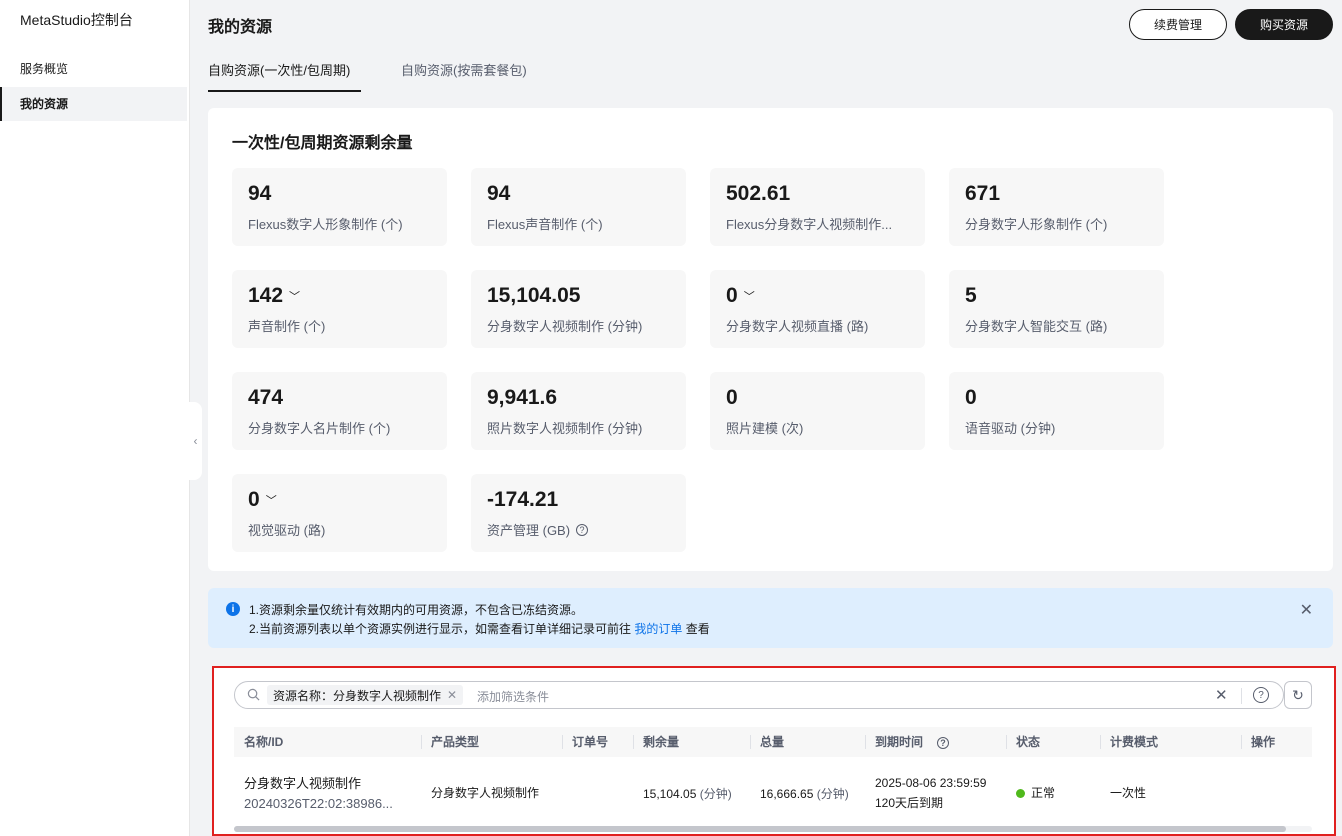  I want to click on refresh-icon: ↻, so click(1298, 694).